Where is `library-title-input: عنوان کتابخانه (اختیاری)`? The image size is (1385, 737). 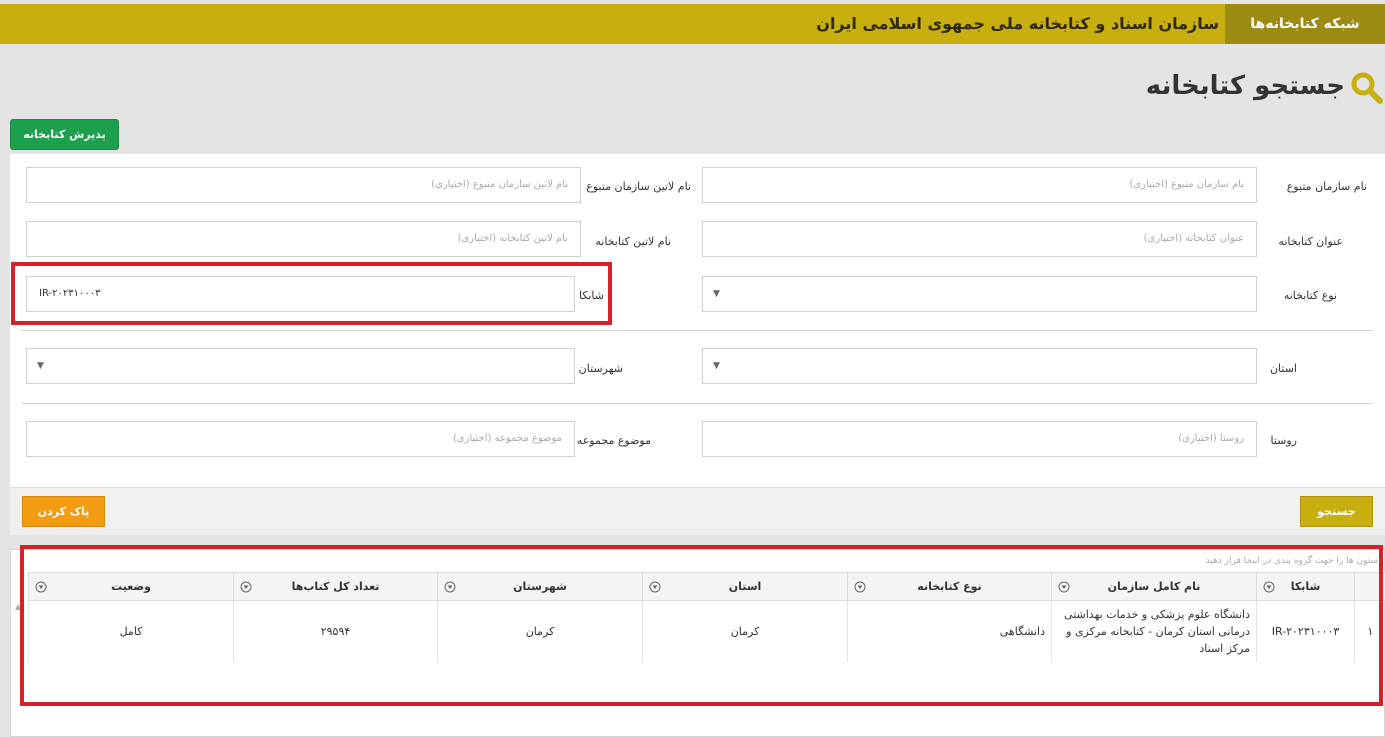
library-title-input: عنوان کتابخانه (اختیاری) is located at coordinates (979, 239).